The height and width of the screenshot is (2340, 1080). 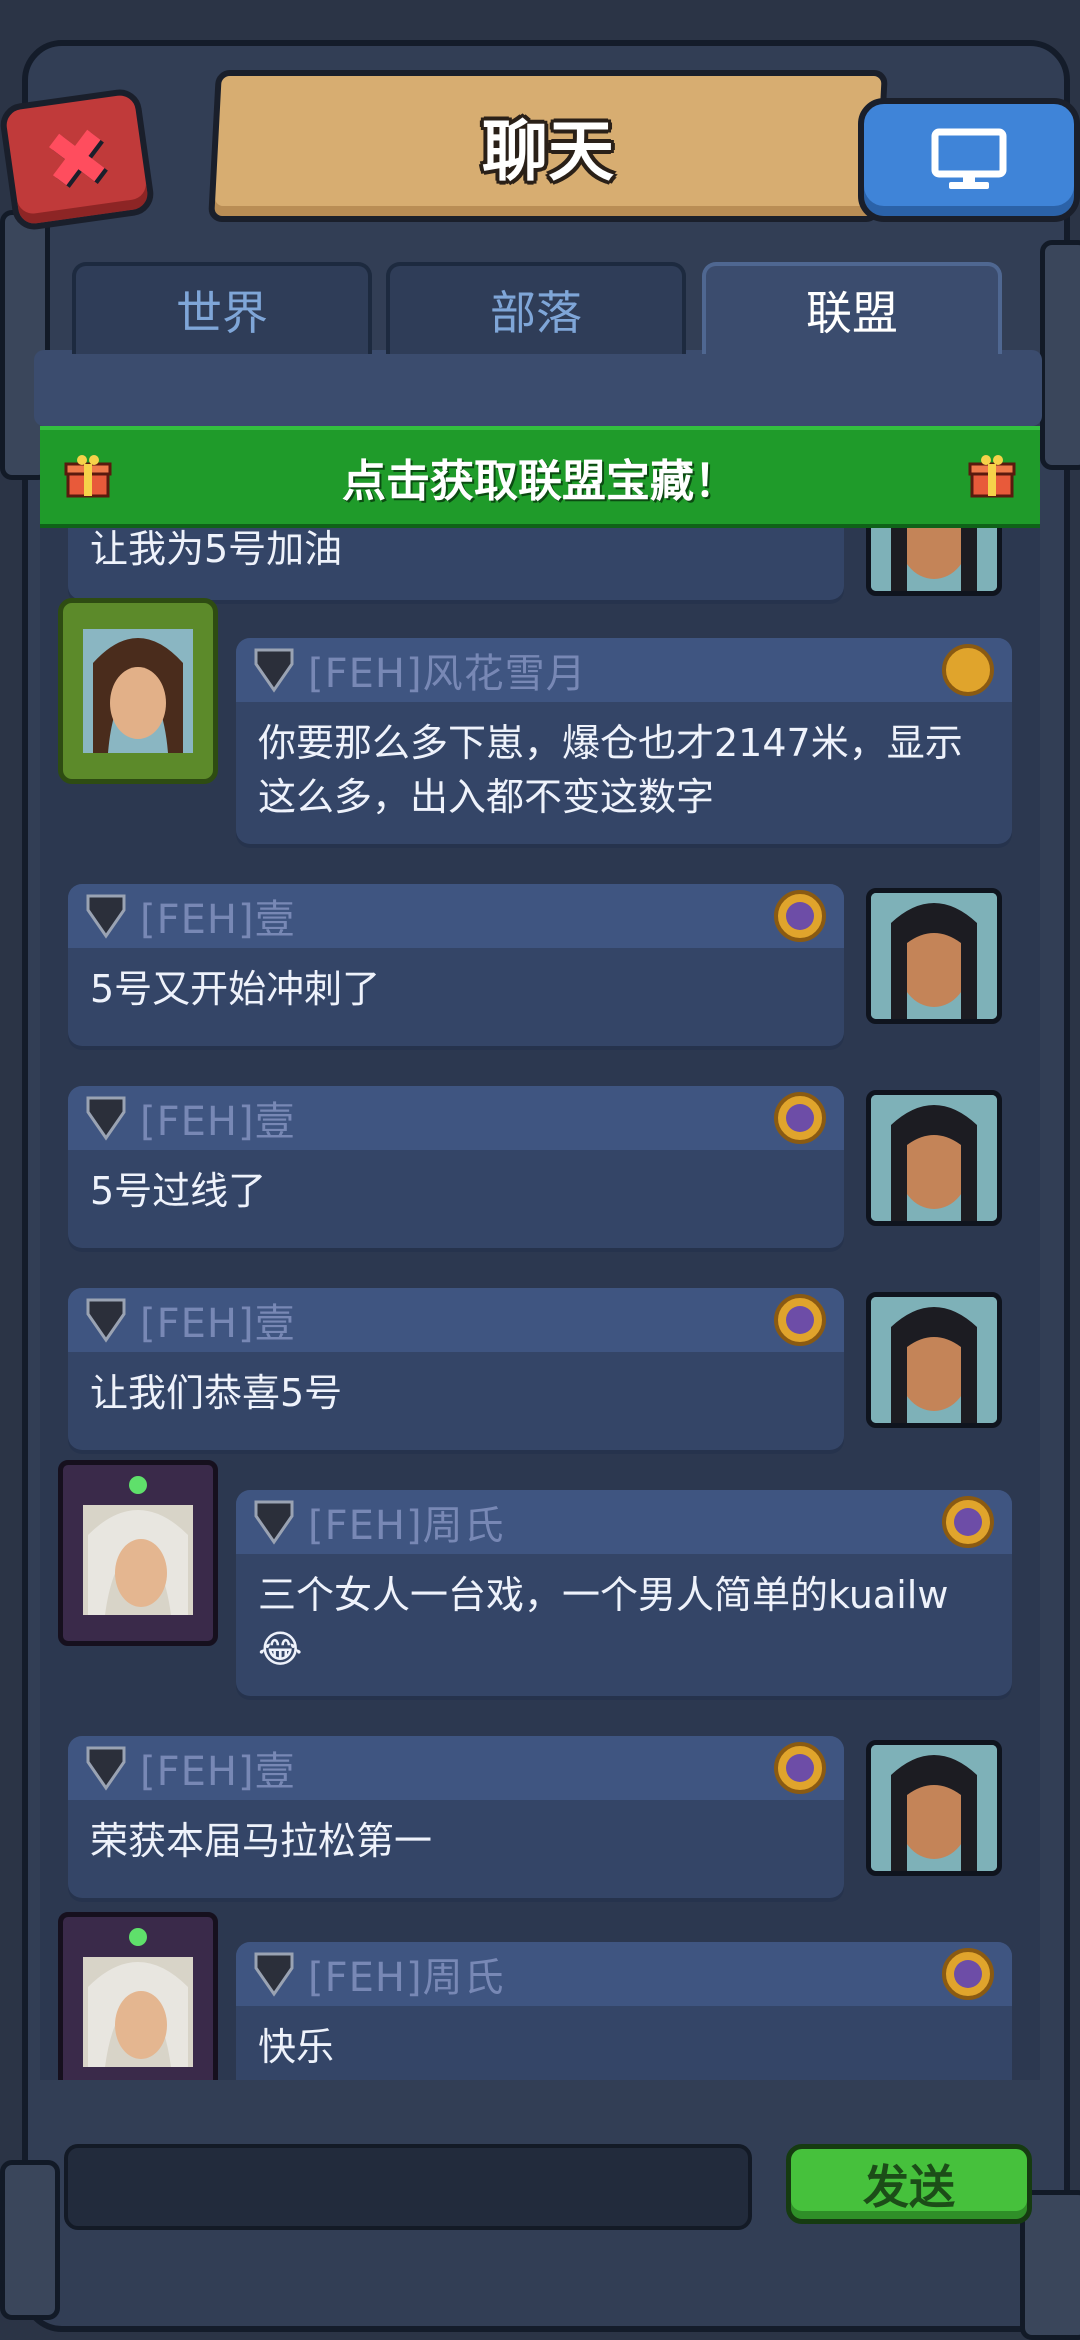 What do you see at coordinates (540, 481) in the screenshot?
I see `banner-text: 点击获取联盟宝藏！` at bounding box center [540, 481].